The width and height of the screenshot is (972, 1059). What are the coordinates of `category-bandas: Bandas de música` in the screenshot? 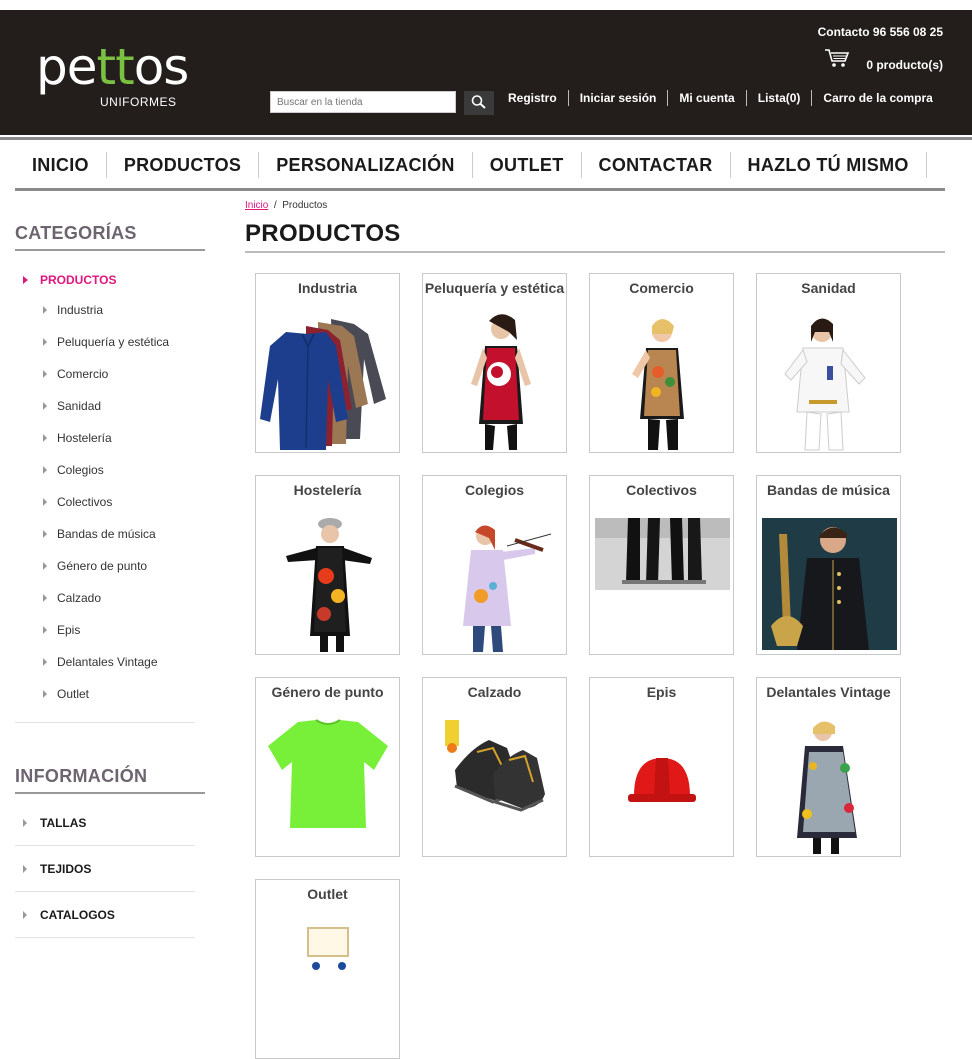 It's located at (106, 534).